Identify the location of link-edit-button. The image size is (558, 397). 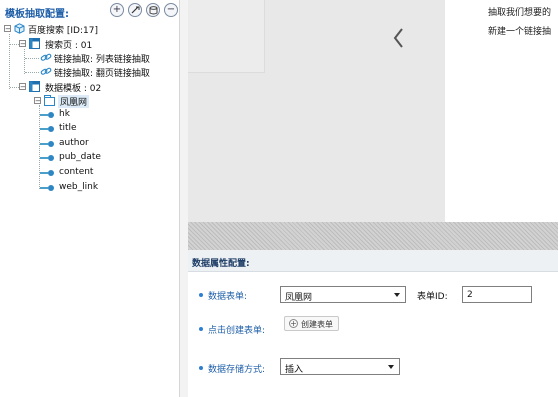
(135, 10).